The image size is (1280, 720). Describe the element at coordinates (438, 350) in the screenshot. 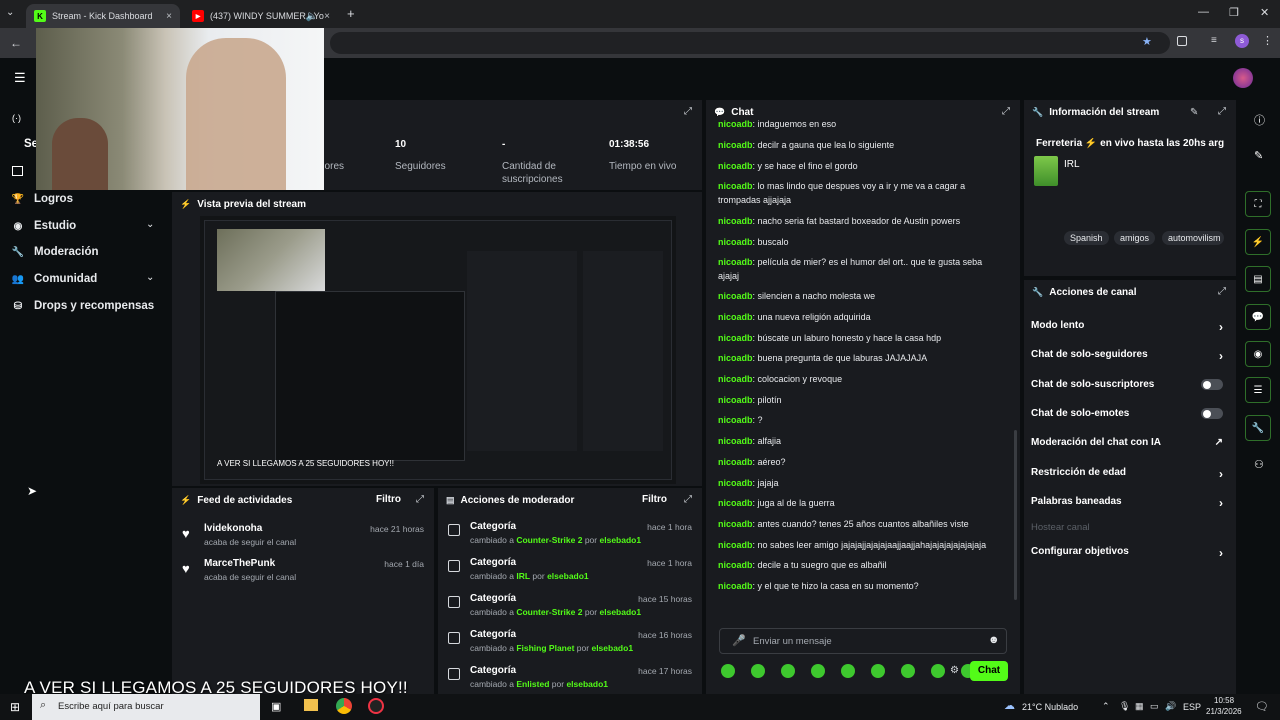

I see `stream-preview-video: A VER SI LLEGAMOS A 25 SEGUIDORES HOY!!` at that location.